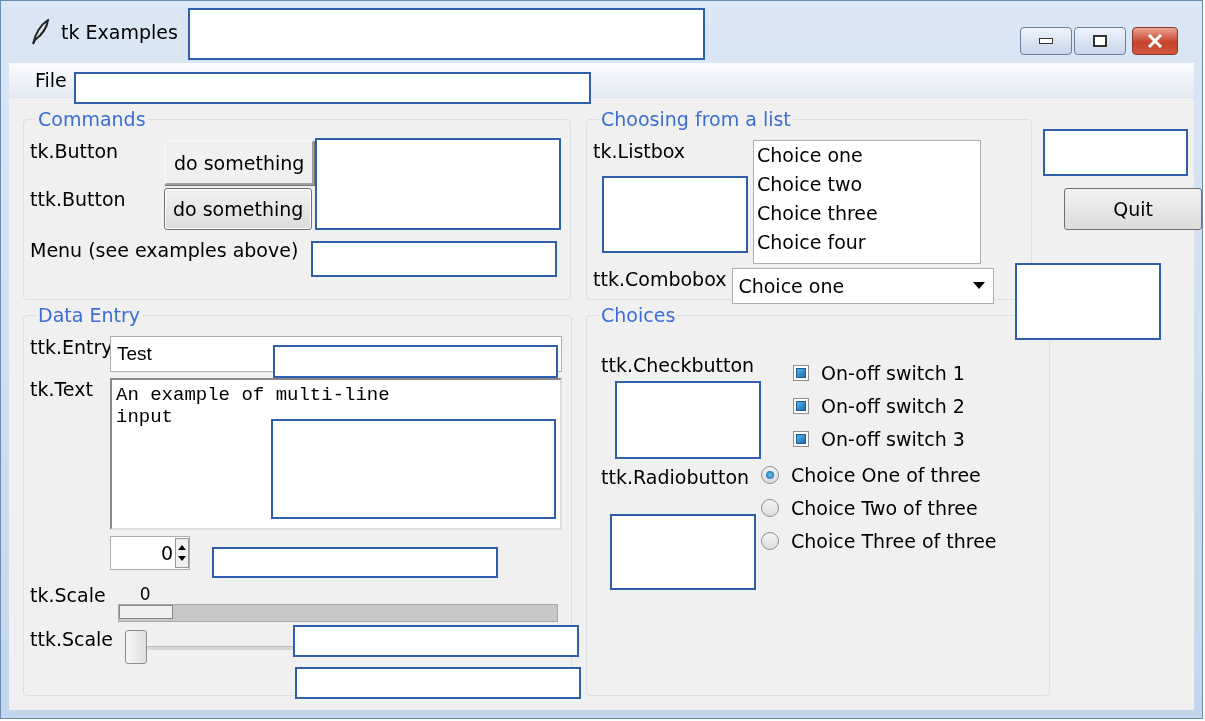 This screenshot has height=721, width=1205. Describe the element at coordinates (92, 119) in the screenshot. I see `group-title: Commands` at that location.